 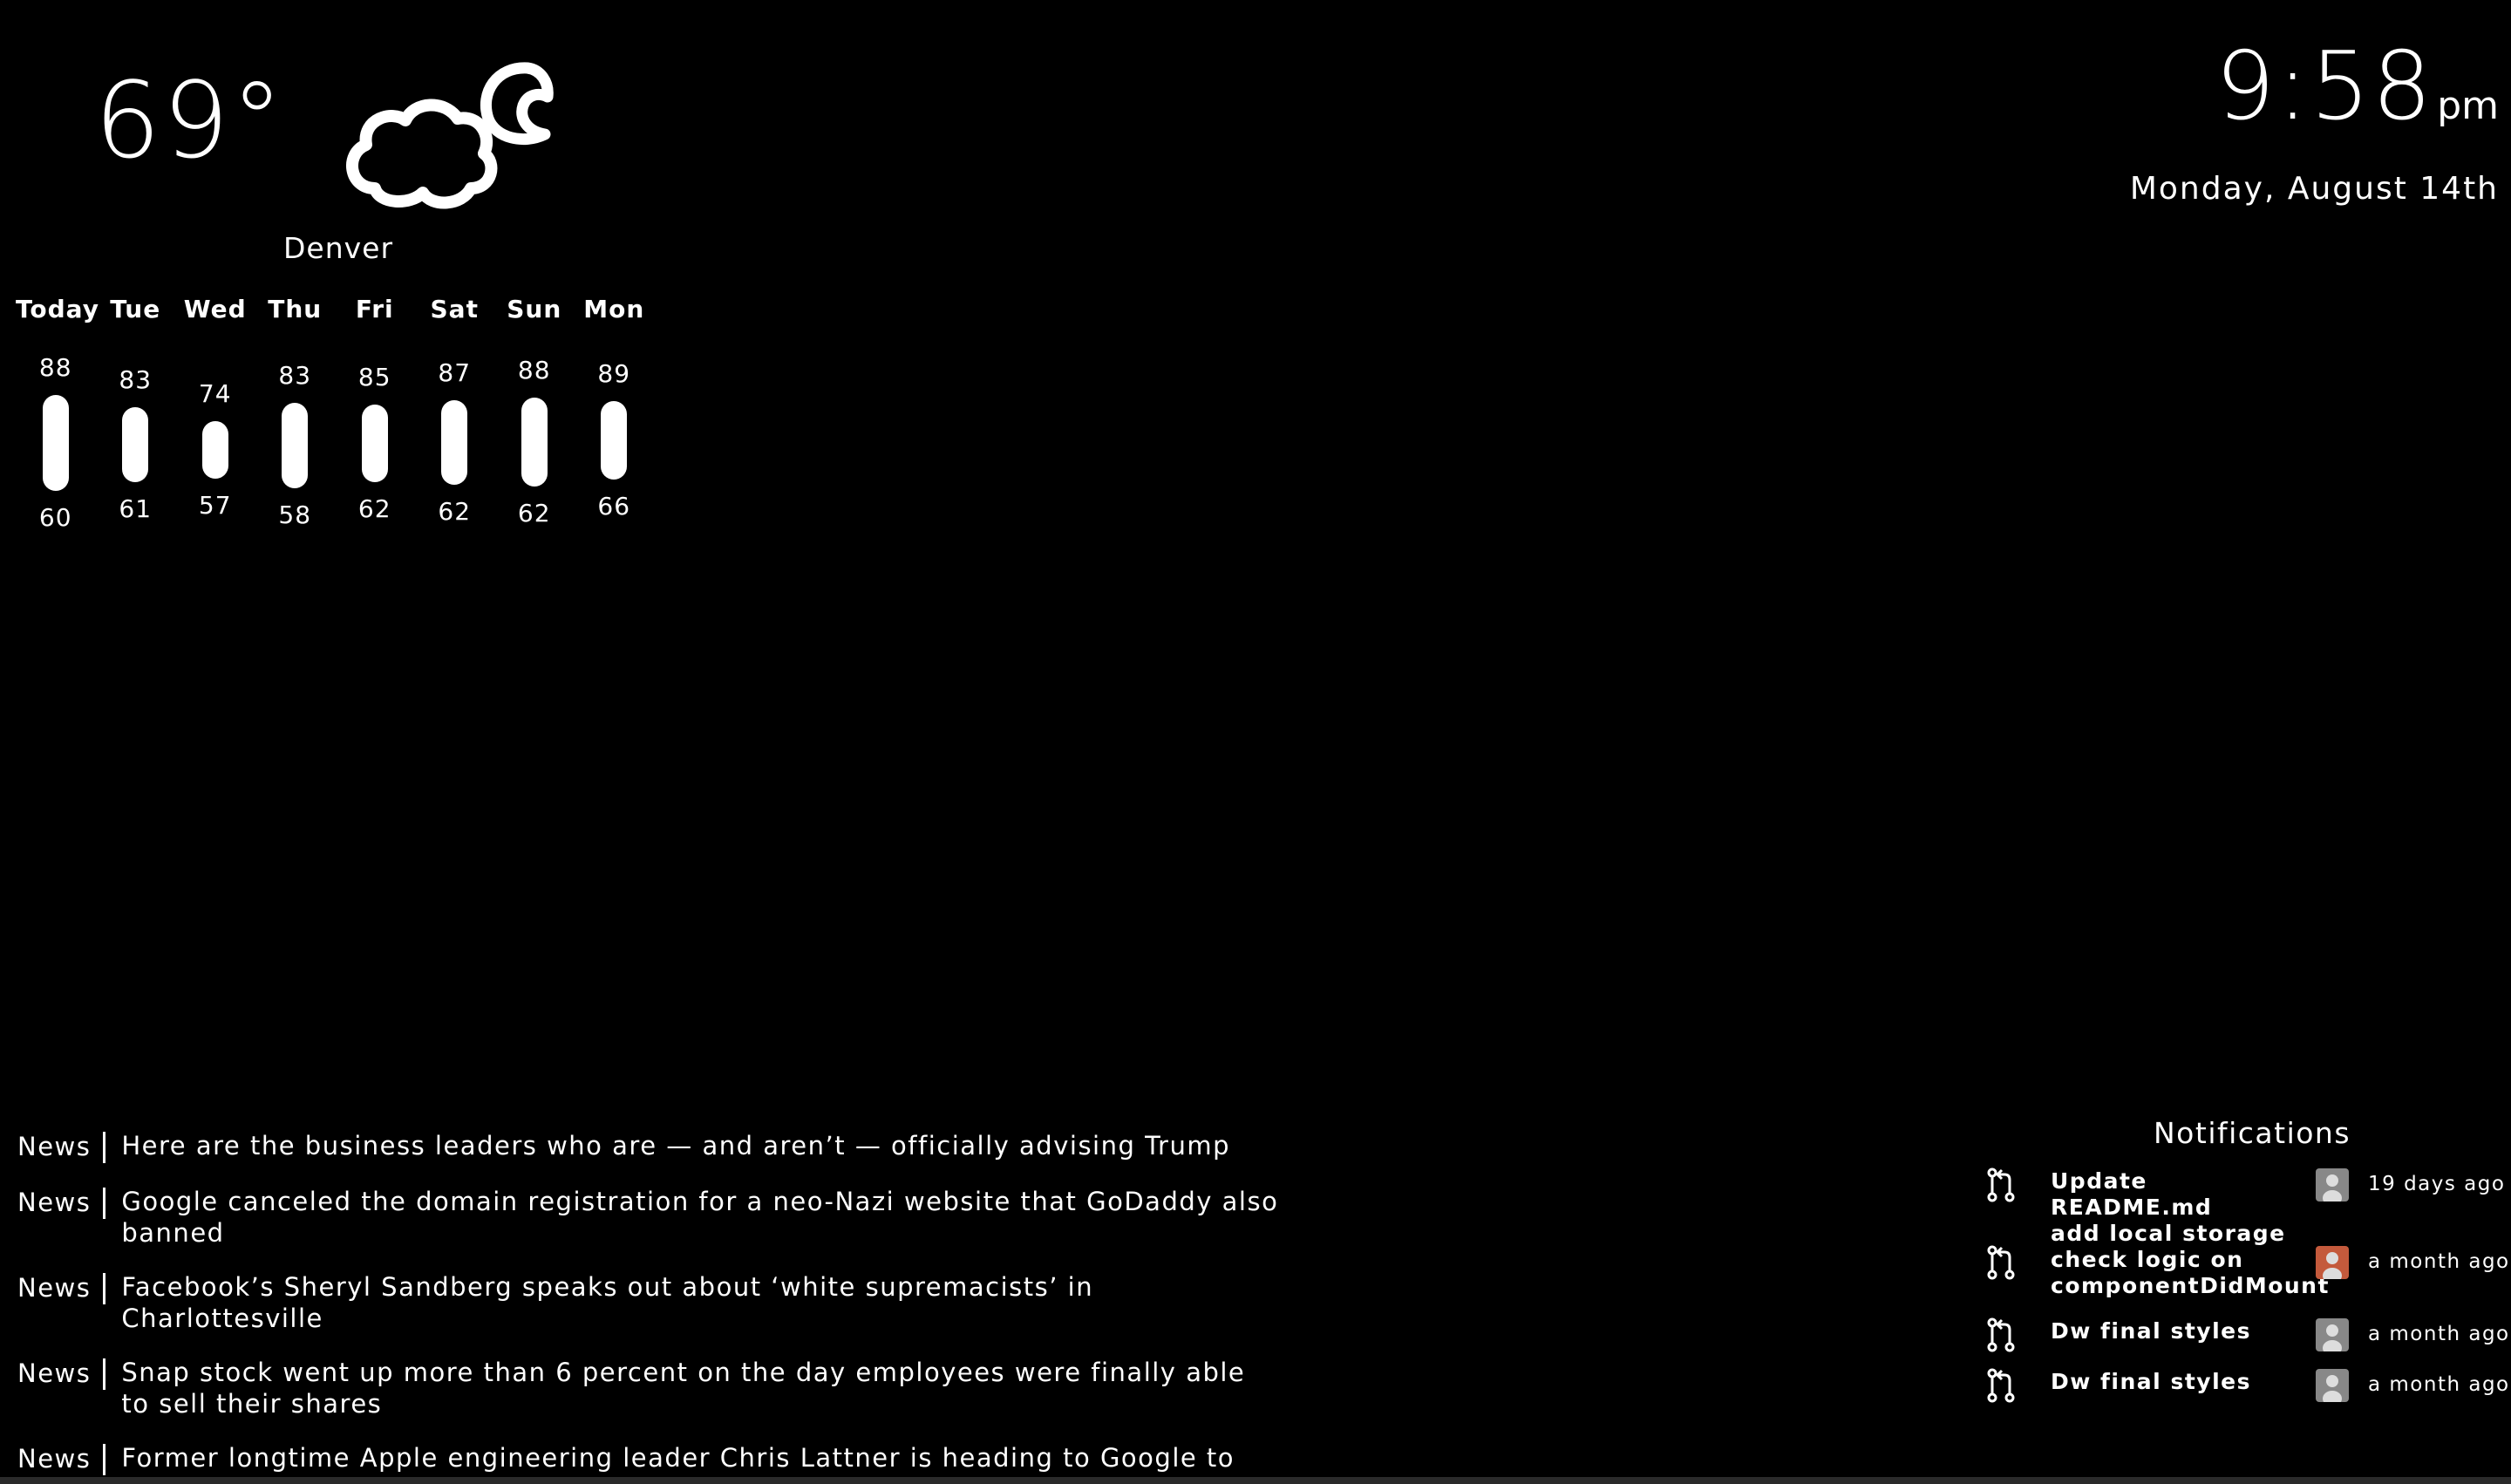 I want to click on partly-cloudy-night-icon, so click(x=450, y=135).